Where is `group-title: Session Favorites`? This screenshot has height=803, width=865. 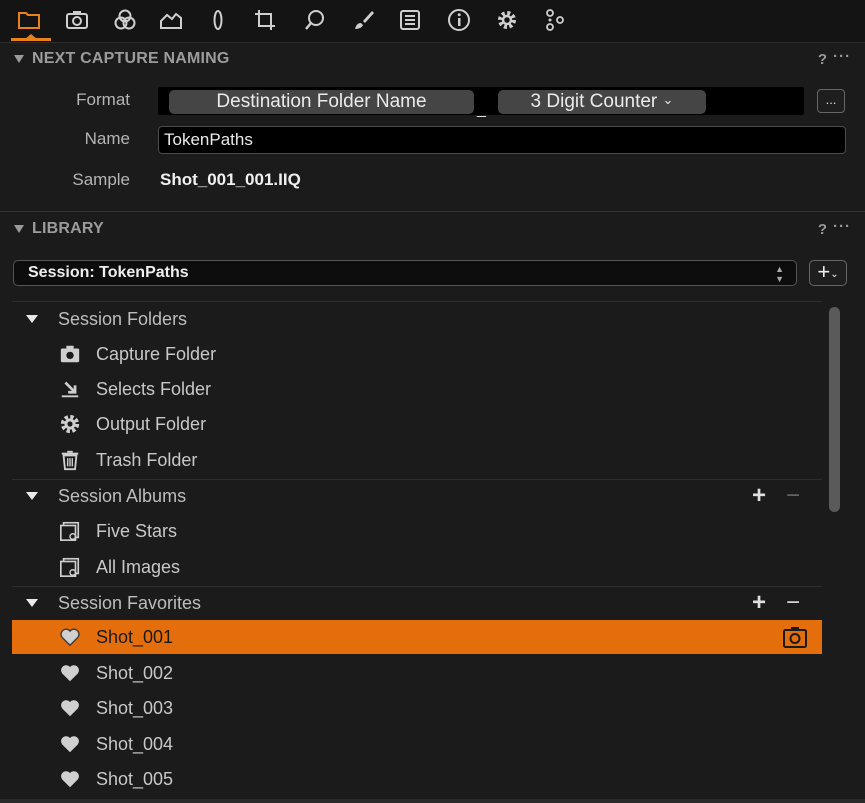
group-title: Session Favorites is located at coordinates (130, 602).